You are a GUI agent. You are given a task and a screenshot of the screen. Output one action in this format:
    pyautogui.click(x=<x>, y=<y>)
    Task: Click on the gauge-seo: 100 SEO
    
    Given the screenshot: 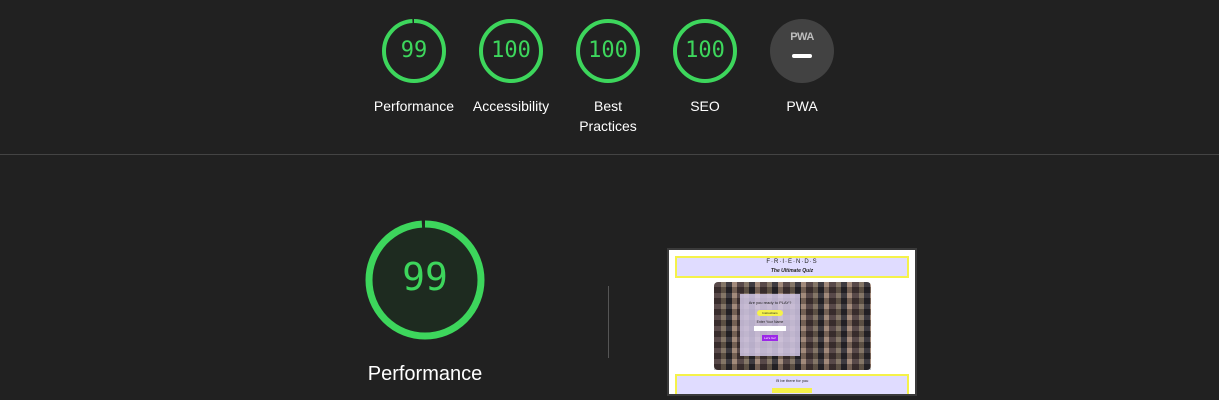 What is the action you would take?
    pyautogui.click(x=705, y=67)
    